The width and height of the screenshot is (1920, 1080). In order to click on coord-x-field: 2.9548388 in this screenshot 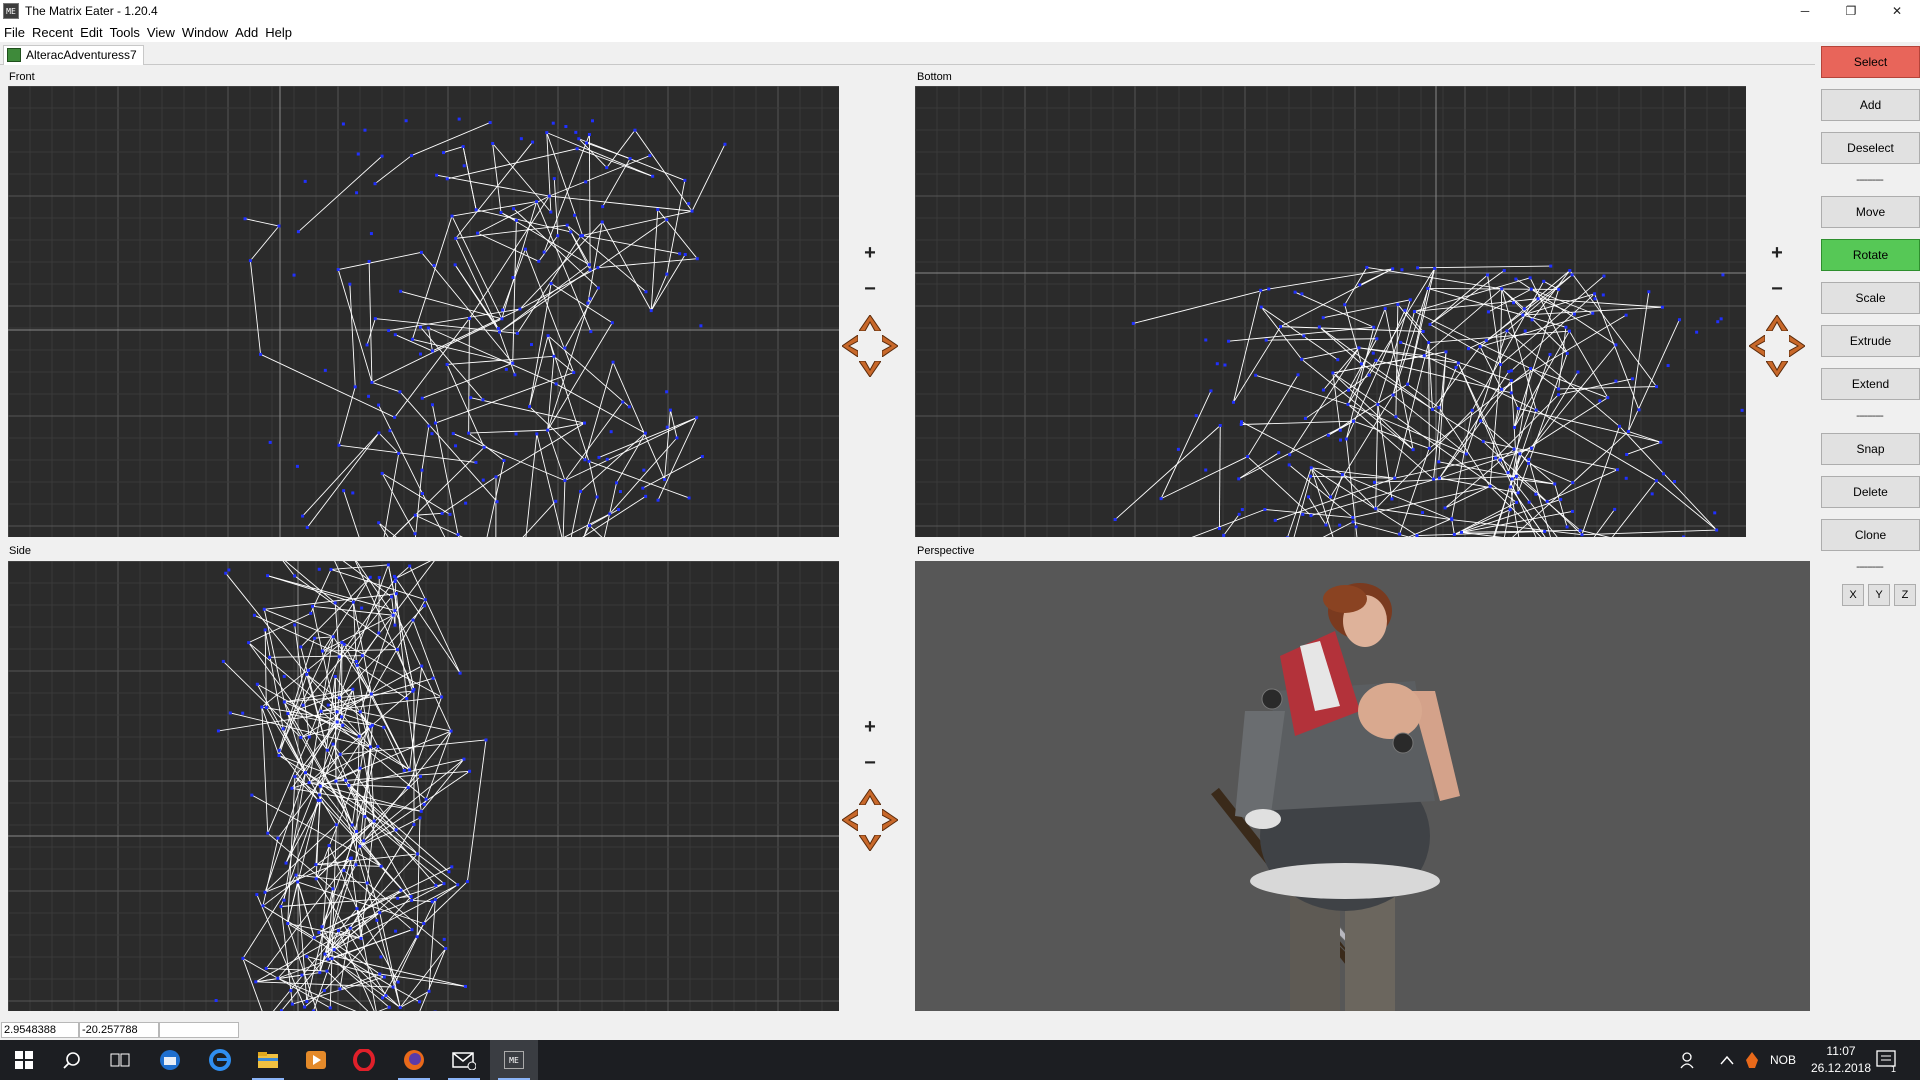, I will do `click(40, 1030)`.